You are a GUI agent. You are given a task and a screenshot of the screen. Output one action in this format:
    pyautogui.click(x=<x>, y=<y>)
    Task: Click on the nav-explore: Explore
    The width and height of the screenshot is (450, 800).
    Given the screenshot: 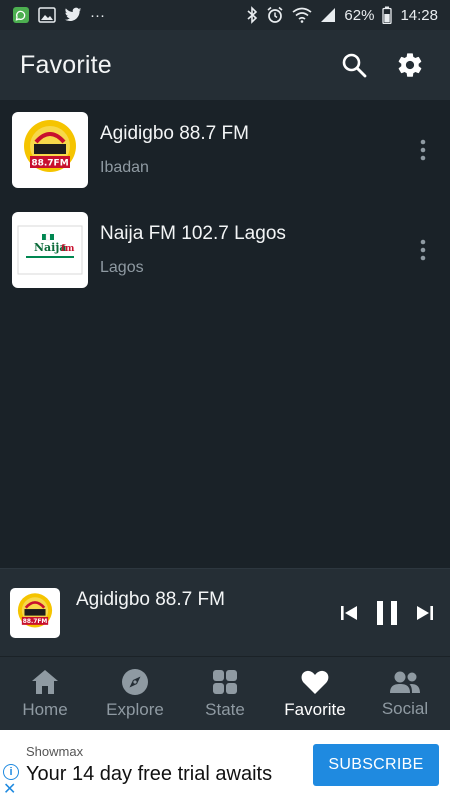 What is the action you would take?
    pyautogui.click(x=135, y=693)
    